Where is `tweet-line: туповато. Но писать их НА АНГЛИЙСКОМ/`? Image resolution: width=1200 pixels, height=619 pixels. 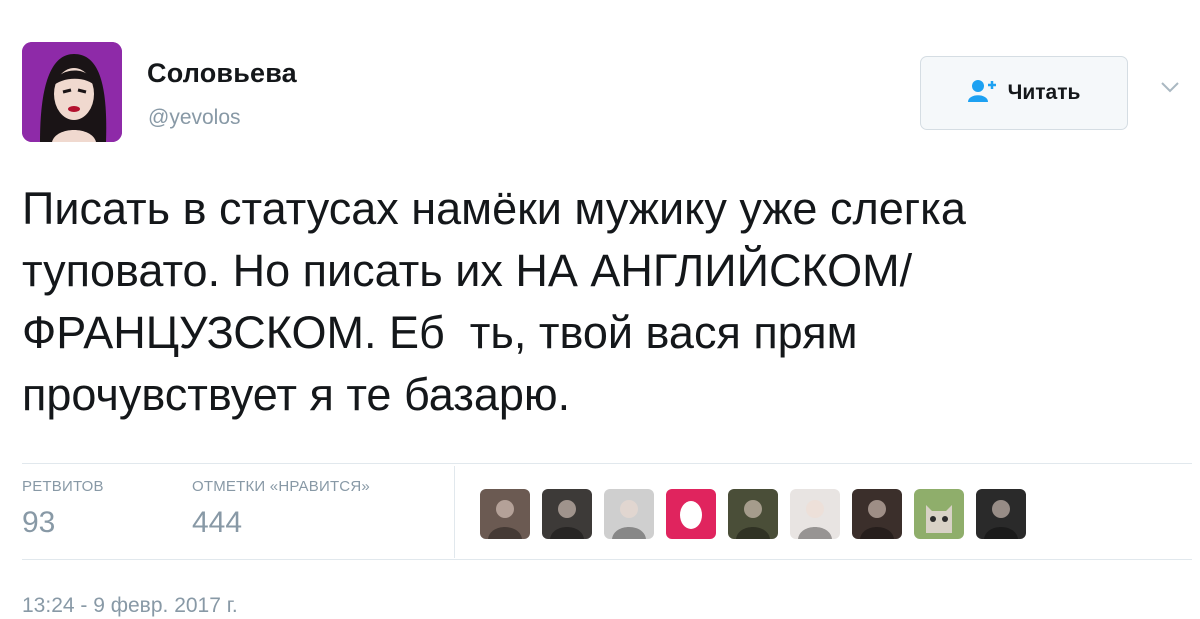 tweet-line: туповато. Но писать их НА АНГЛИЙСКОМ/ is located at coordinates (467, 270).